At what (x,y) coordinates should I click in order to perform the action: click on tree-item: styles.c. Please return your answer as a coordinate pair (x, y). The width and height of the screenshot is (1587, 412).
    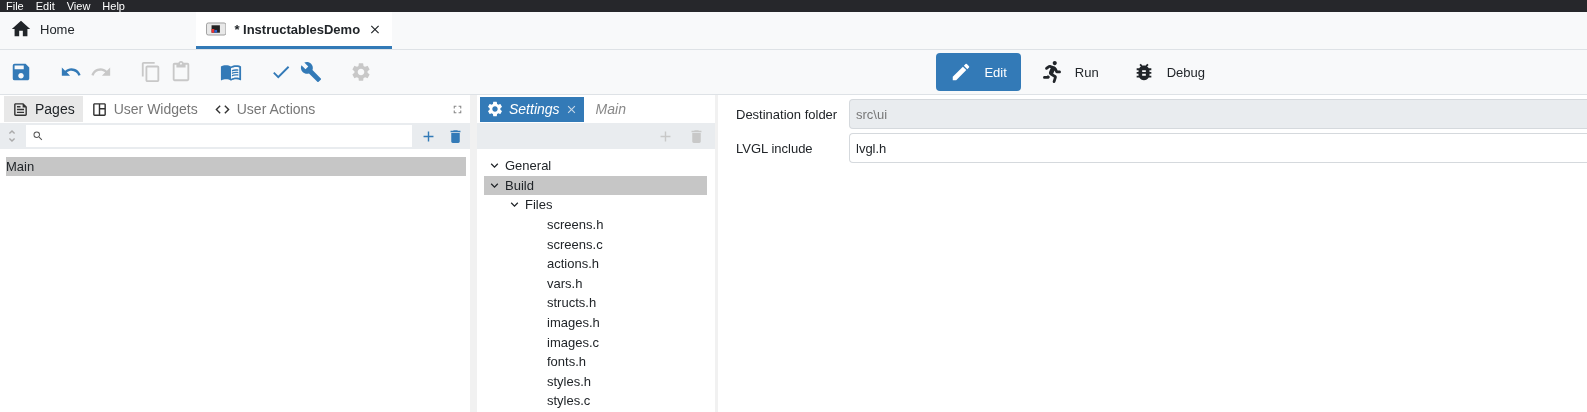
    Looking at the image, I should click on (595, 401).